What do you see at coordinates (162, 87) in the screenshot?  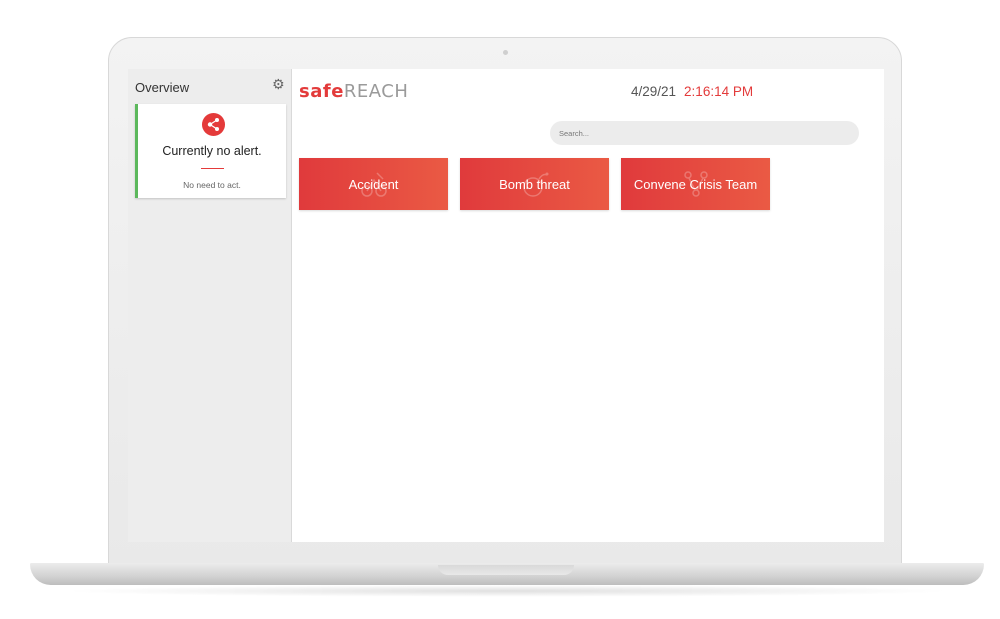 I see `sidebar-title: Overview` at bounding box center [162, 87].